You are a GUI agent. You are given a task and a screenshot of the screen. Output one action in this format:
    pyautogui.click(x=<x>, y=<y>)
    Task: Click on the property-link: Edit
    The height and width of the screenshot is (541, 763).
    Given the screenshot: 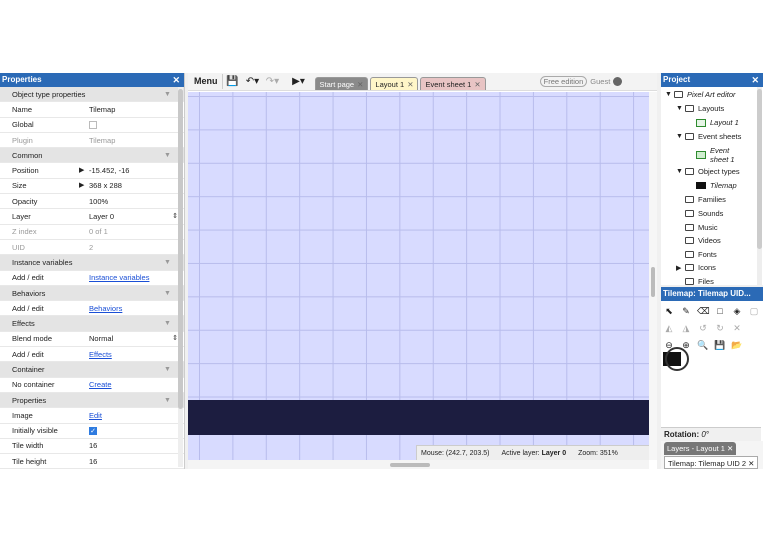 What is the action you would take?
    pyautogui.click(x=95, y=415)
    